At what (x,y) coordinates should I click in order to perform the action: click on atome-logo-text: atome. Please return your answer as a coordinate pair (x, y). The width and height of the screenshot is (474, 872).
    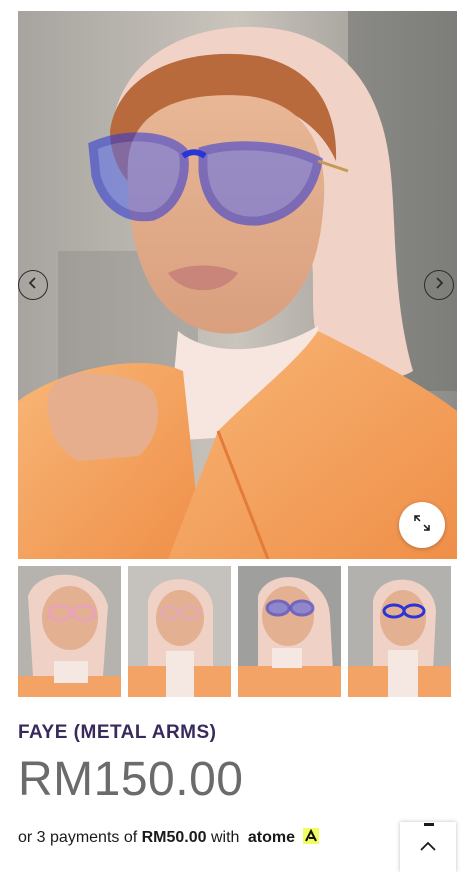
    Looking at the image, I should click on (271, 837).